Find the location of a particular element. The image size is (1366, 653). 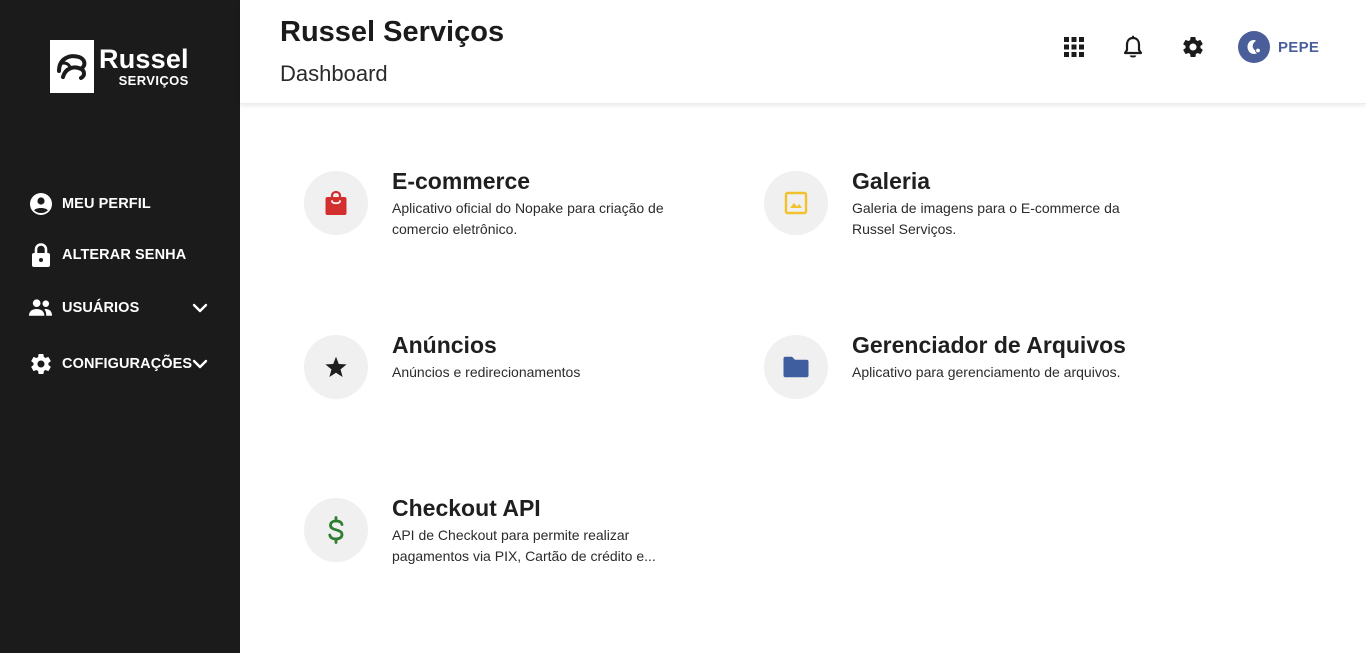

folder-icon is located at coordinates (796, 367).